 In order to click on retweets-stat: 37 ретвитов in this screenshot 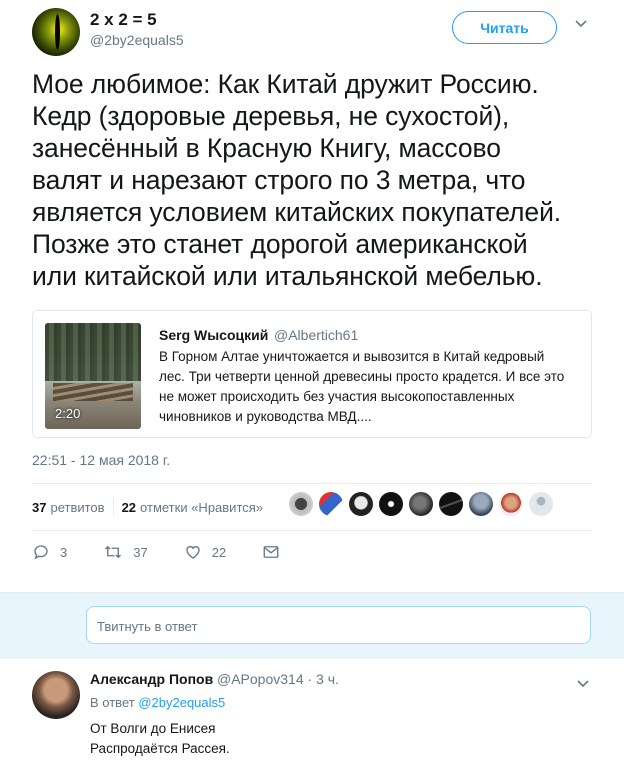, I will do `click(68, 507)`.